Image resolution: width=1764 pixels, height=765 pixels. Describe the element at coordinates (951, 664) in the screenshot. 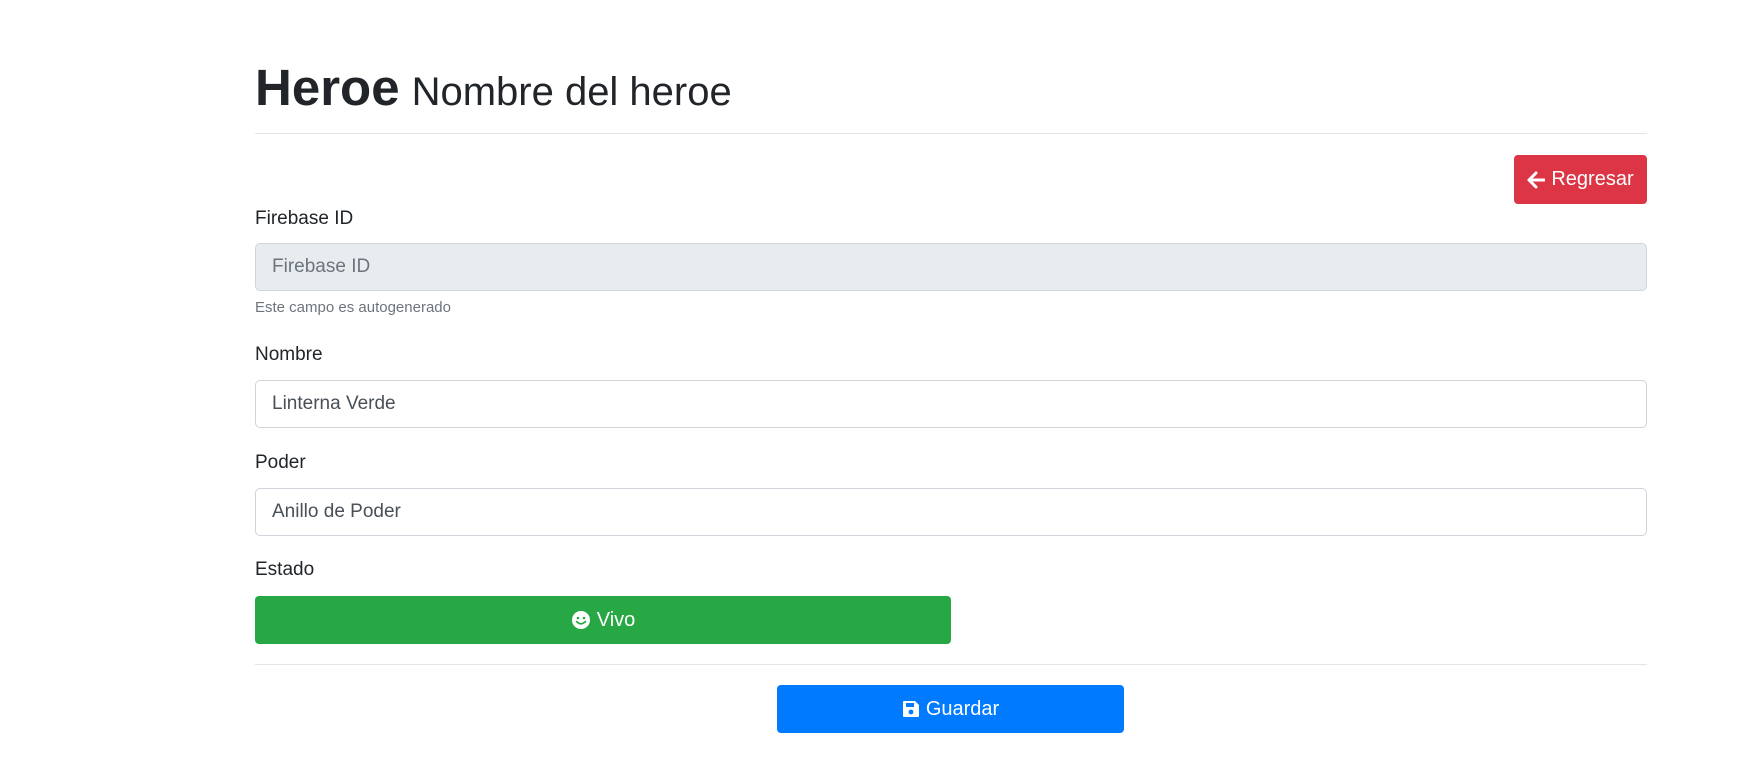

I see `footer-divider` at that location.